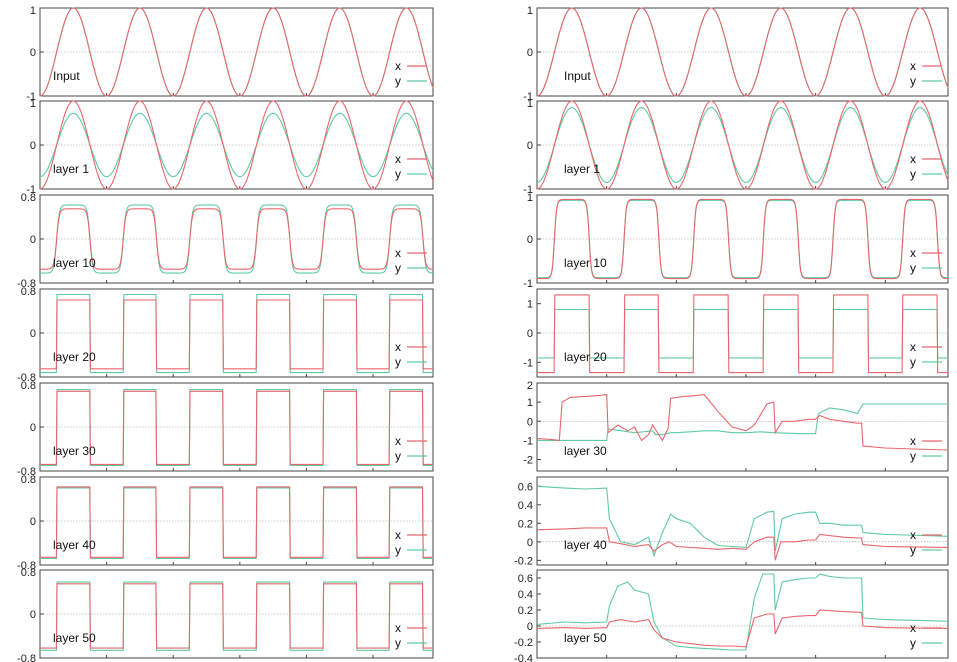  What do you see at coordinates (225, 241) in the screenshot?
I see `panel-left-2: 0.80-0.8layer 10xy` at bounding box center [225, 241].